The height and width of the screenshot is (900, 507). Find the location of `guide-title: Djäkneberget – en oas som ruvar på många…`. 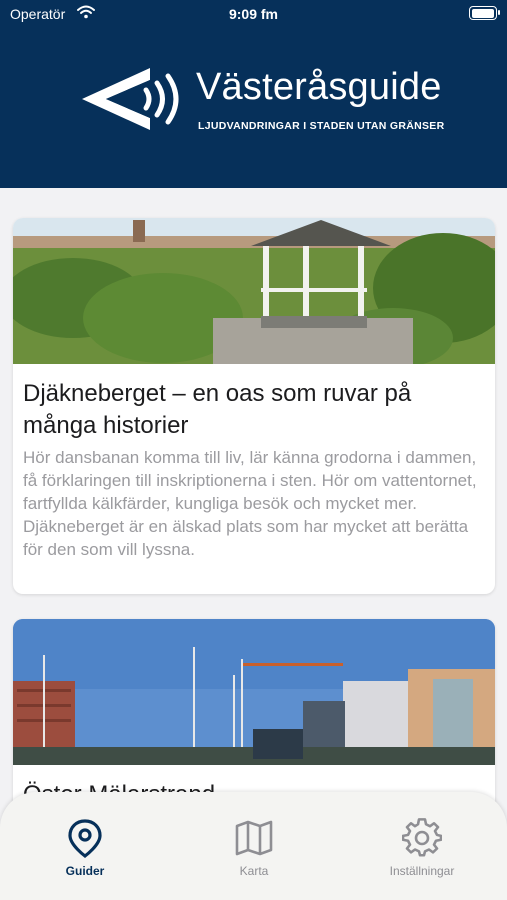

guide-title: Djäkneberget – en oas som ruvar på många… is located at coordinates (217, 409).